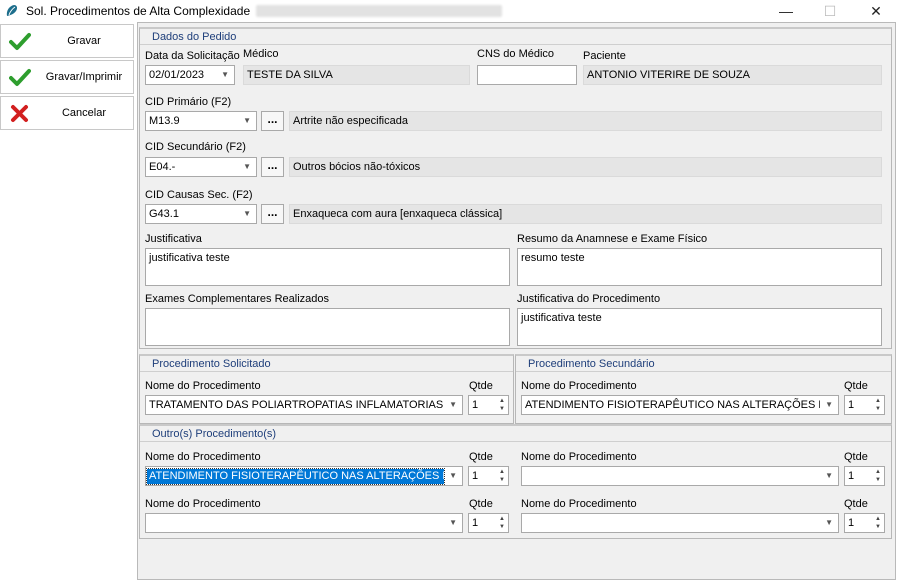 This screenshot has width=902, height=585. Describe the element at coordinates (162, 167) in the screenshot. I see `cid-secondary-code: E04.-` at that location.